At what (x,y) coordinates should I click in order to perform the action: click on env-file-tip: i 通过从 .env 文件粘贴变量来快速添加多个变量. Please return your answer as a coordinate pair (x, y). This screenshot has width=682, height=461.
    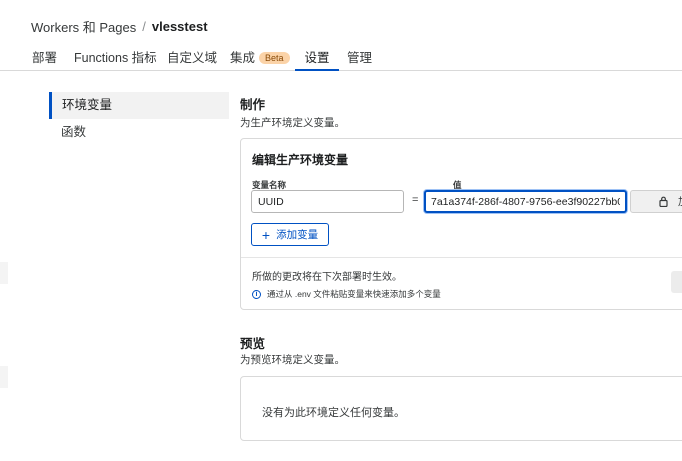
    Looking at the image, I should click on (346, 294).